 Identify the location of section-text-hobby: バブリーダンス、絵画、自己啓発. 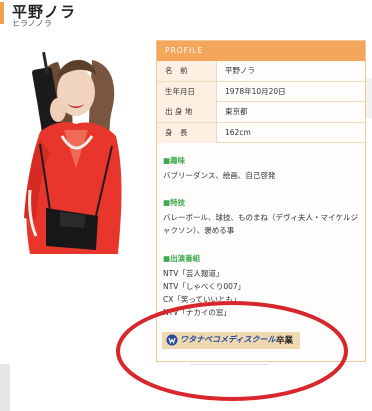
(263, 175).